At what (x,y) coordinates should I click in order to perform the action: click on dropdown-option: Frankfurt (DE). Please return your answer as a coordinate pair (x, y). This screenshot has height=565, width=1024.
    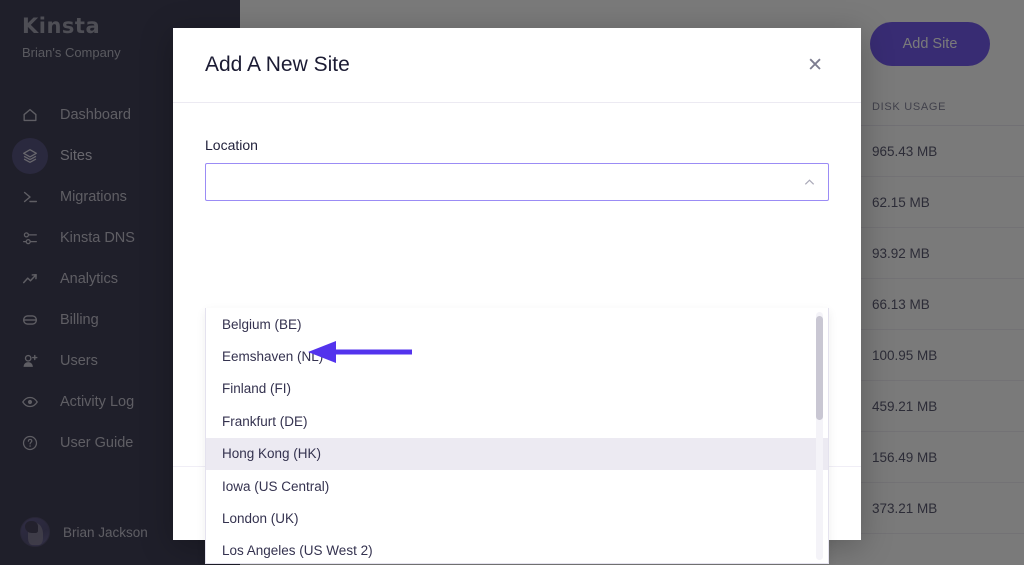
    Looking at the image, I should click on (517, 421).